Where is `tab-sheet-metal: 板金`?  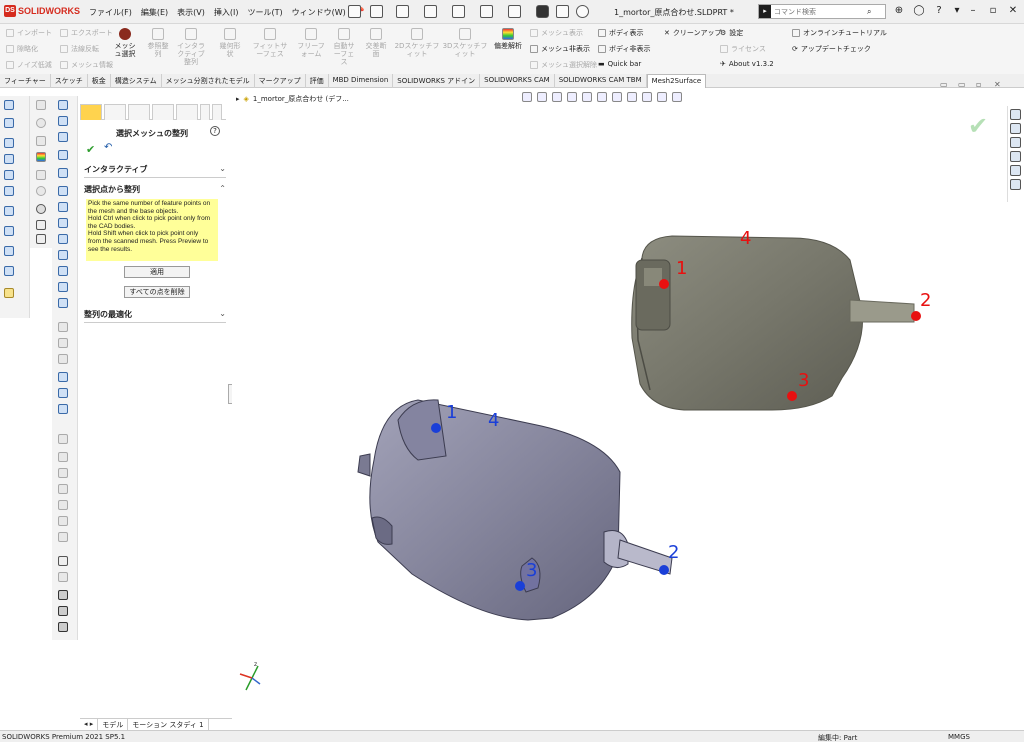 tab-sheet-metal: 板金 is located at coordinates (99, 81).